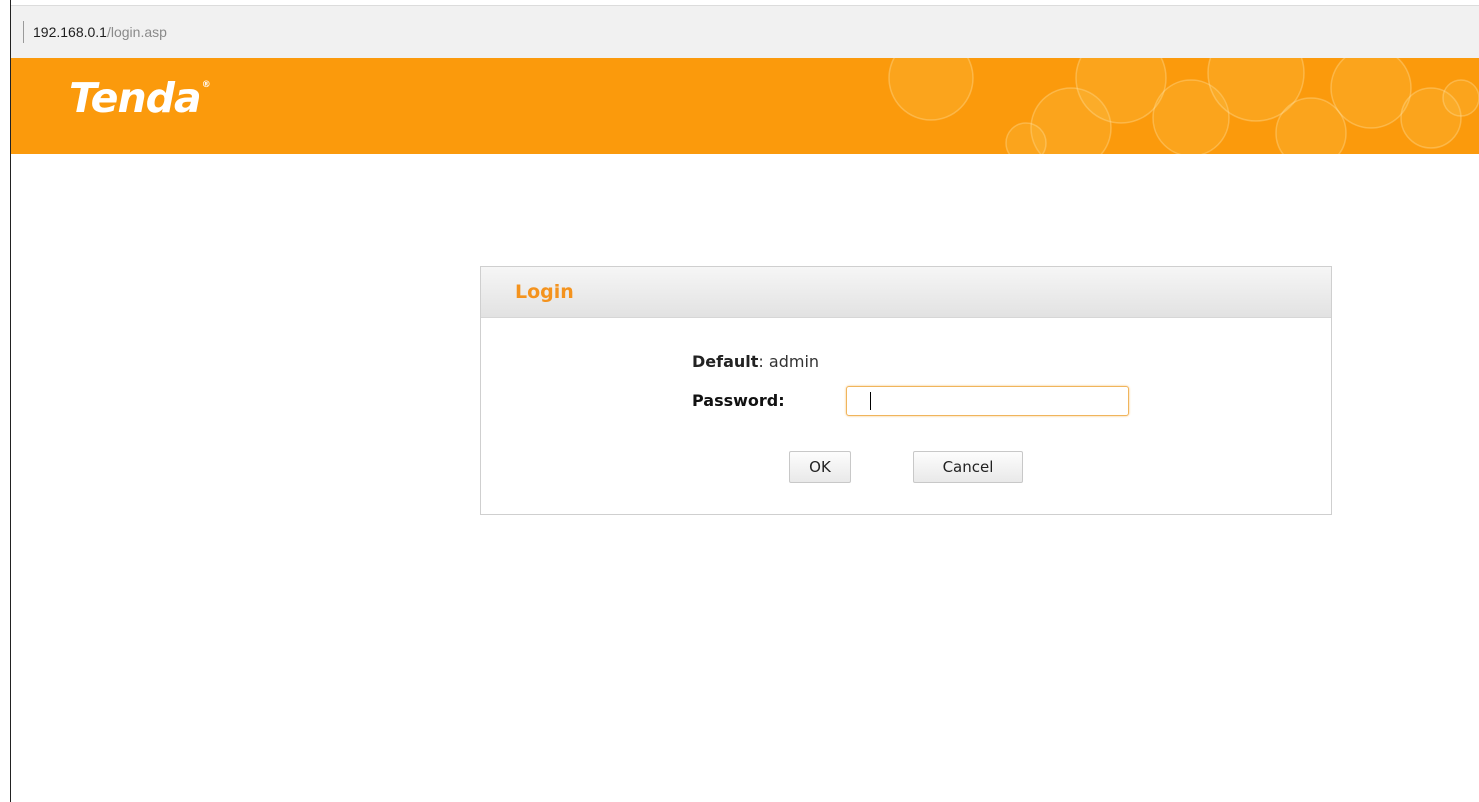  I want to click on address-divider, so click(23, 32).